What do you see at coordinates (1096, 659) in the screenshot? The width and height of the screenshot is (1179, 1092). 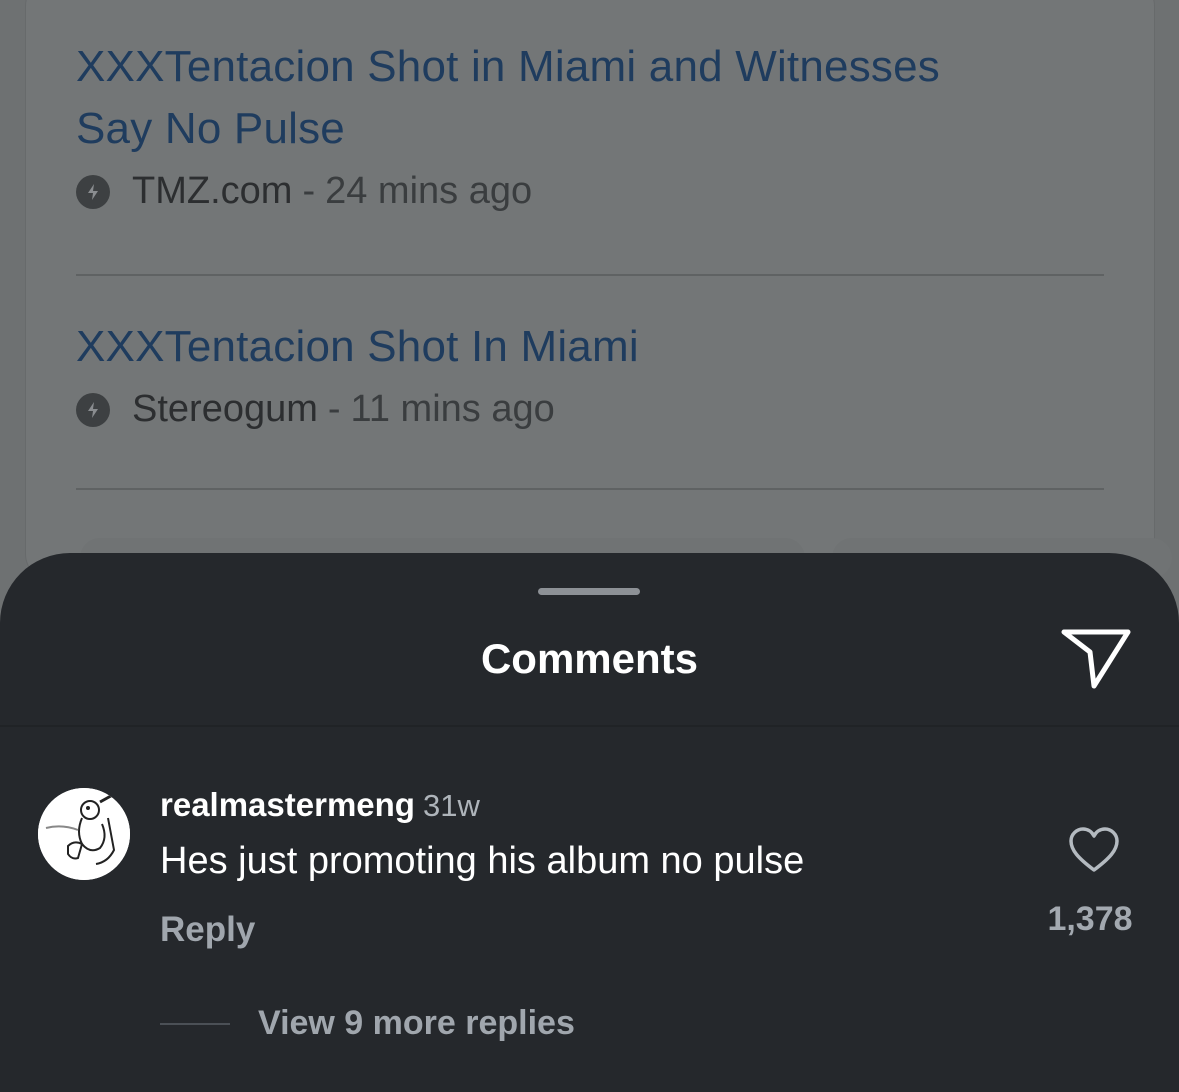 I see `send-icon` at bounding box center [1096, 659].